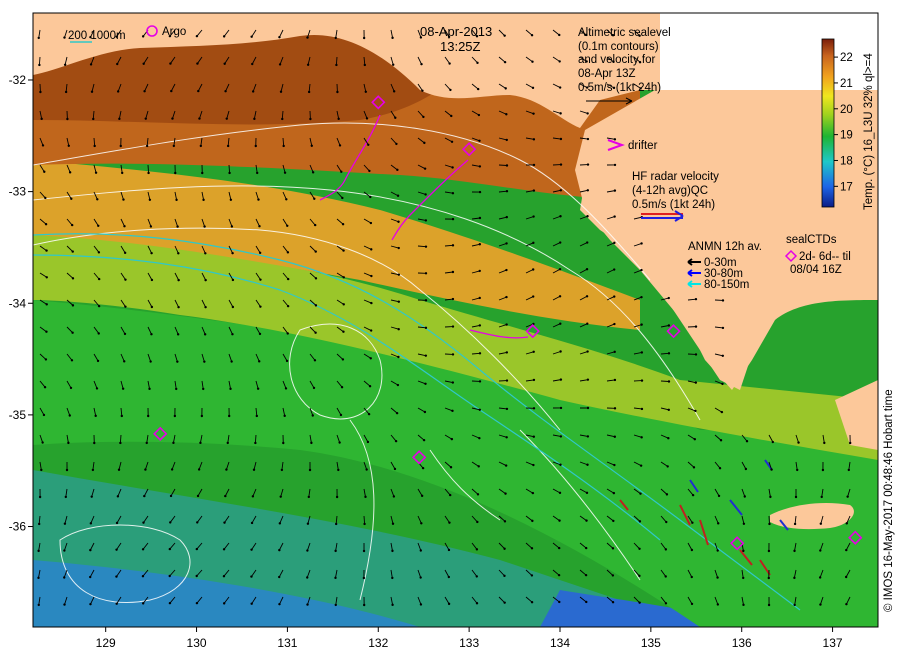  I want to click on sealctd-line3: 08/04 16Z, so click(816, 270).